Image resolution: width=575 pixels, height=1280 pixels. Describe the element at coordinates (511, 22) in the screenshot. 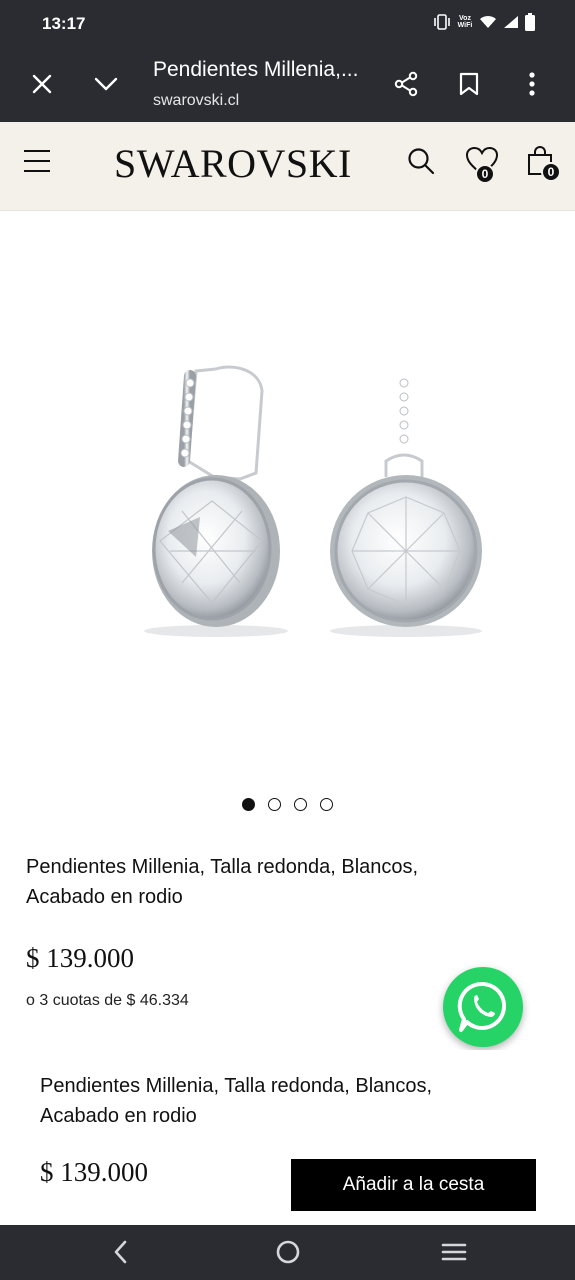

I see `signal-icon` at that location.